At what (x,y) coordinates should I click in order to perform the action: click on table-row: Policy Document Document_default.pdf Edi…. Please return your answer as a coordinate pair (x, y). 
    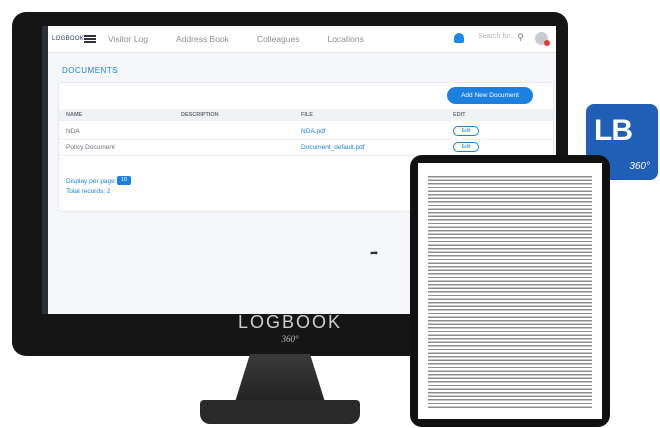
    Looking at the image, I should click on (306, 148).